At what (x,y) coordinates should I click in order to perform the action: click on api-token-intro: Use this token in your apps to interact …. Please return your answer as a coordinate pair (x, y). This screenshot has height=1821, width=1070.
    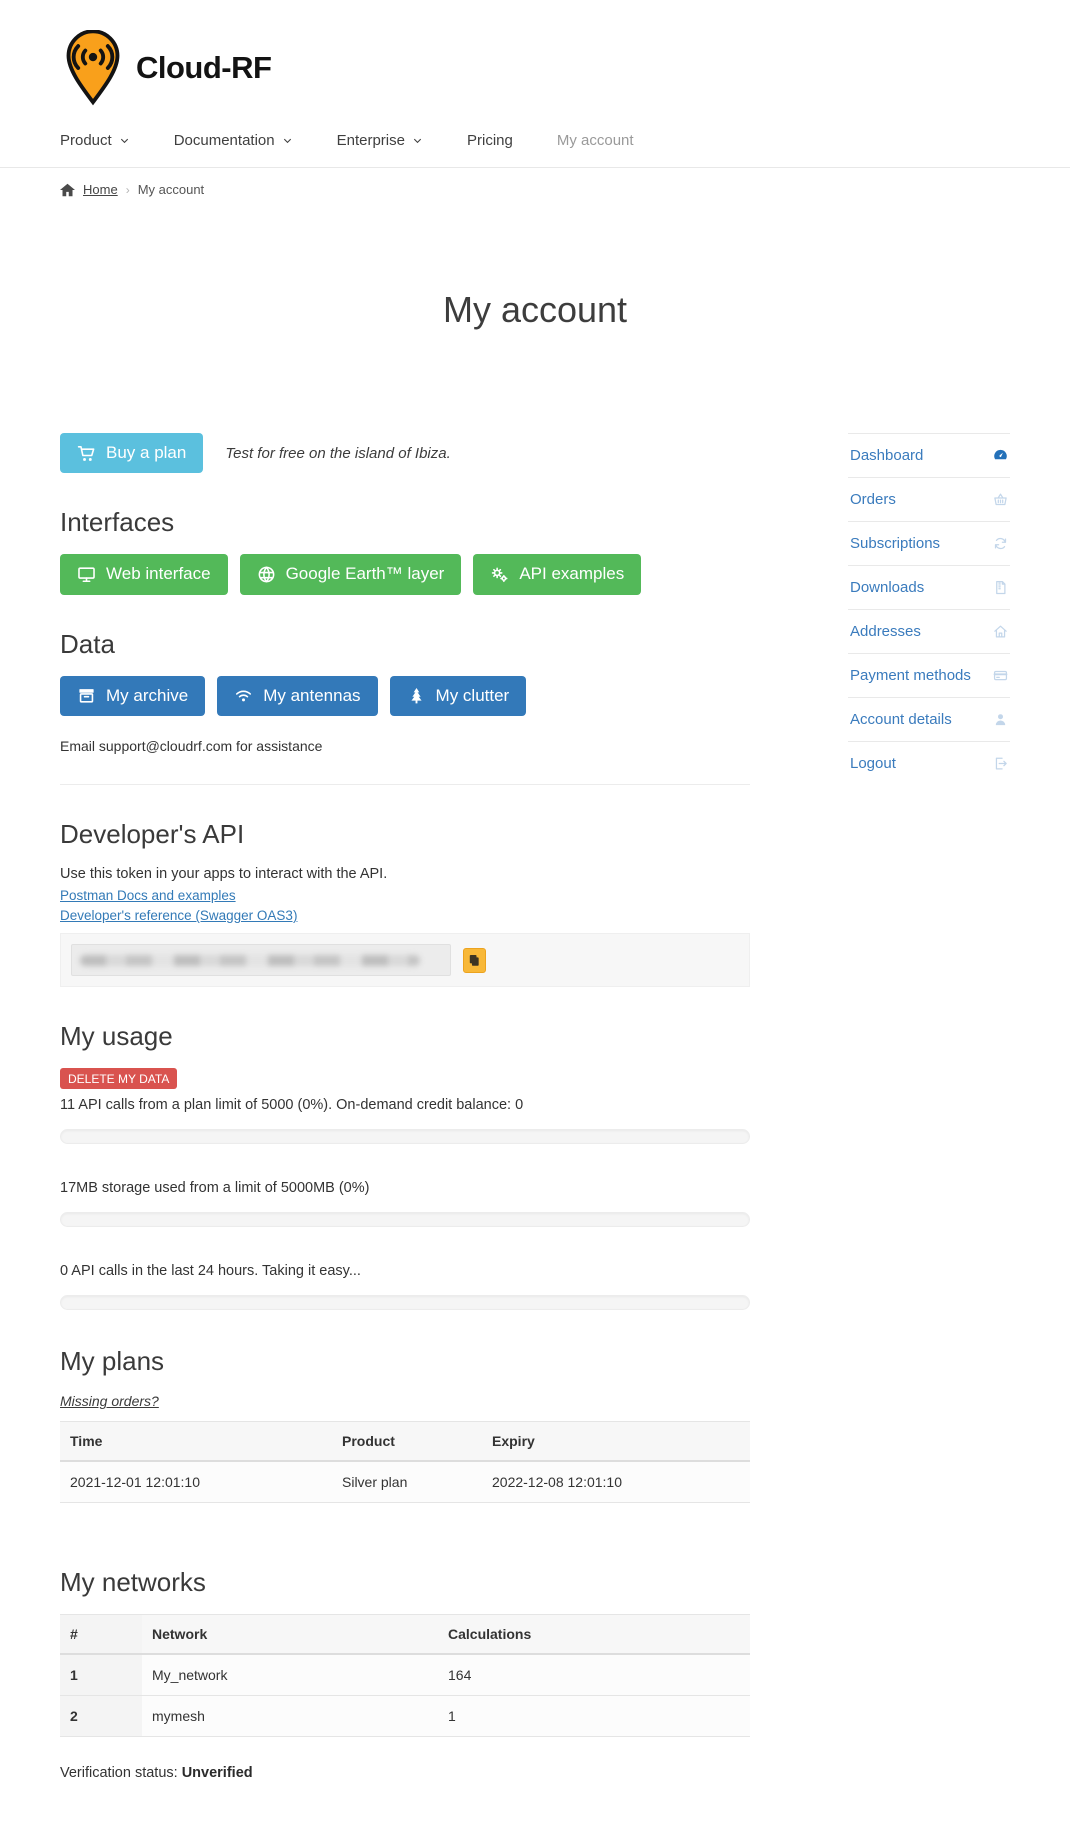
    Looking at the image, I should click on (224, 874).